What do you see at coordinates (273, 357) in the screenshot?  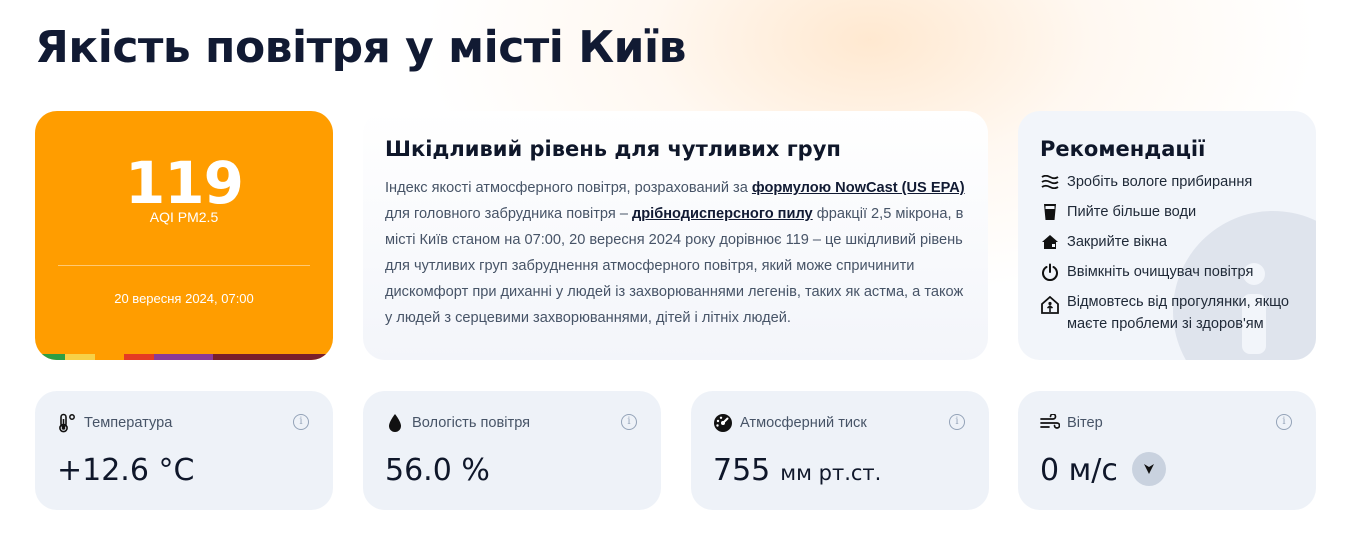 I see `scale-segment-hazardous` at bounding box center [273, 357].